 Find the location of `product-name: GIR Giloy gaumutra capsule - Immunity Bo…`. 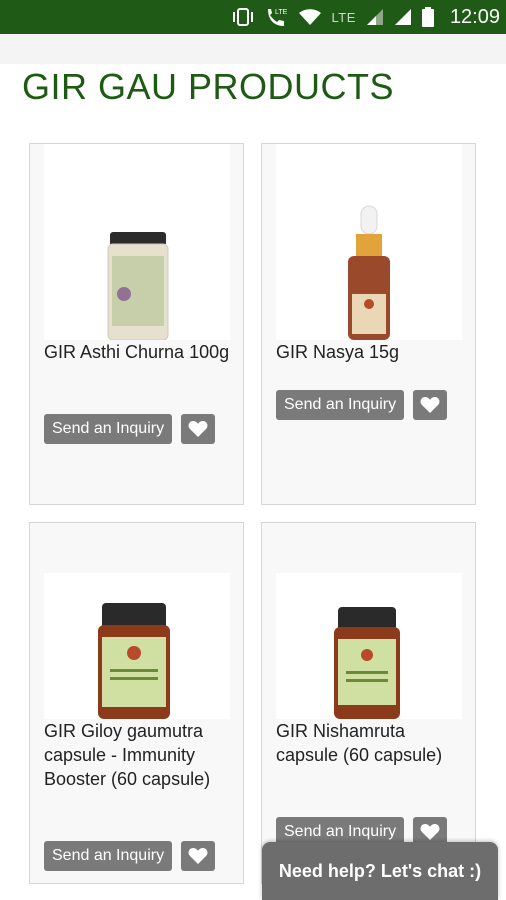

product-name: GIR Giloy gaumutra capsule - Immunity Bo… is located at coordinates (137, 755).